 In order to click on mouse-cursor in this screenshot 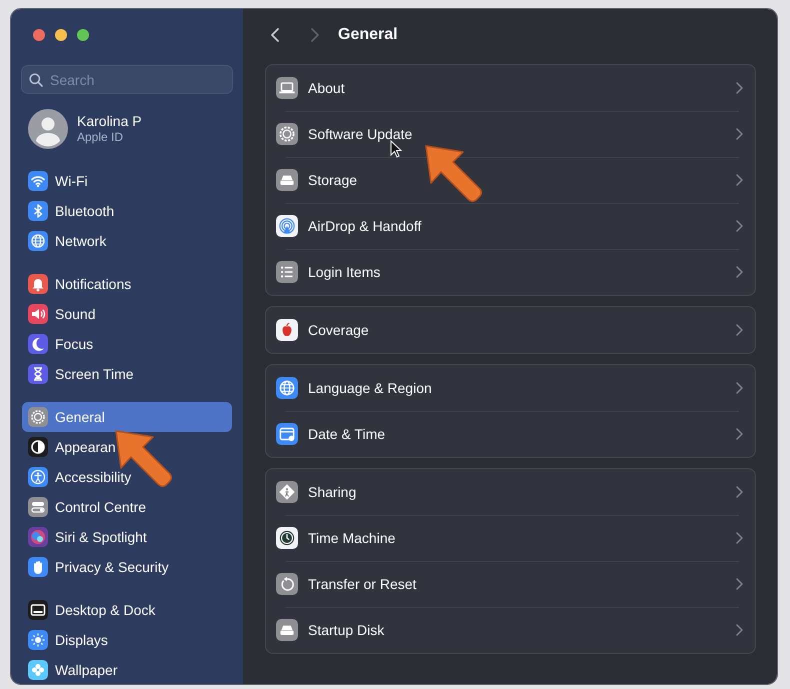, I will do `click(396, 149)`.